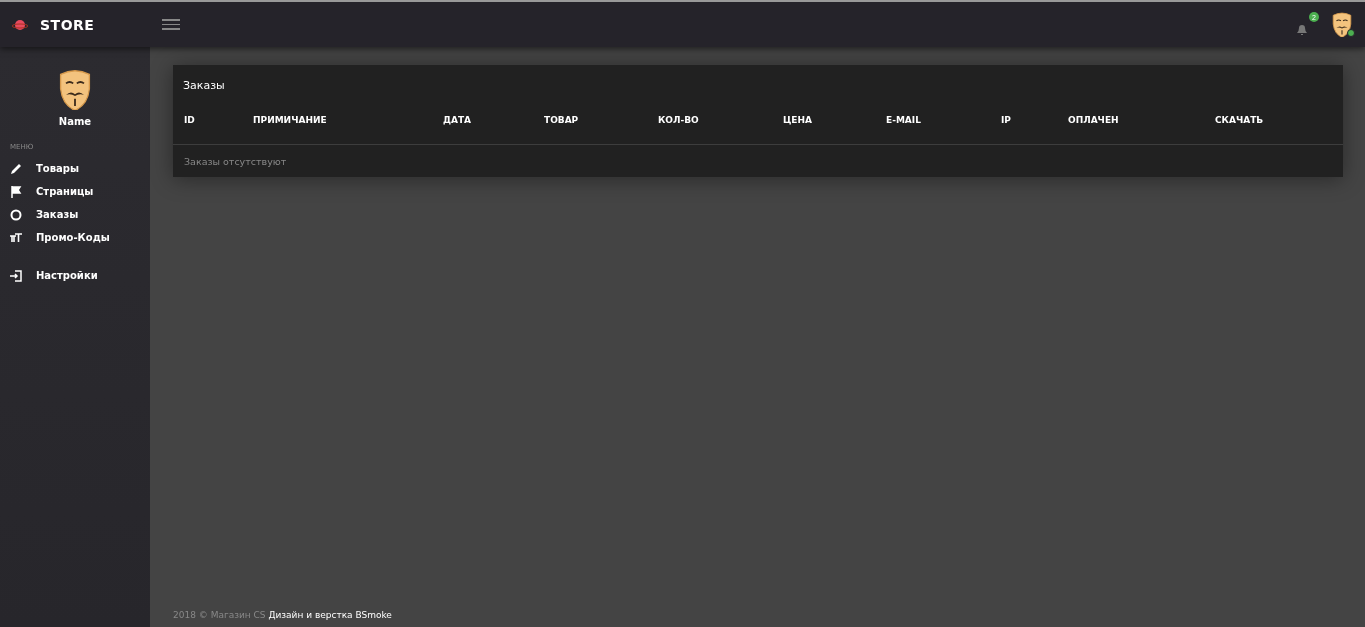 The width and height of the screenshot is (1365, 627). Describe the element at coordinates (20, 24) in the screenshot. I see `planet-logo-icon` at that location.